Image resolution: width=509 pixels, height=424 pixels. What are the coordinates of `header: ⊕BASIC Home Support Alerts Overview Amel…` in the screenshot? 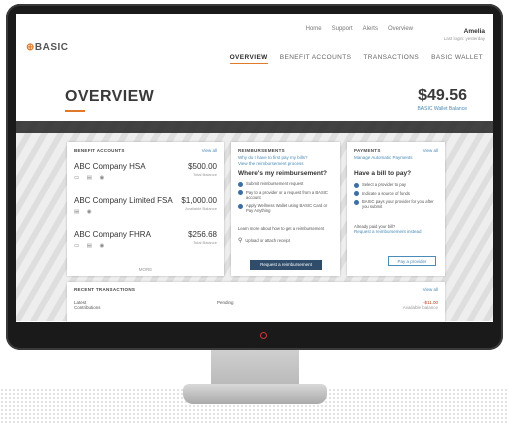 It's located at (254, 44).